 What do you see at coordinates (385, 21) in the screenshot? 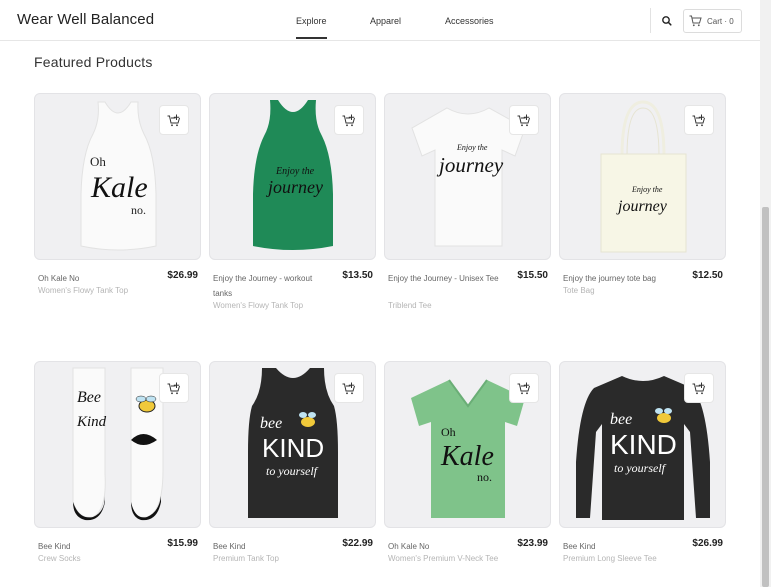
I see `nav-apparel: Apparel` at bounding box center [385, 21].